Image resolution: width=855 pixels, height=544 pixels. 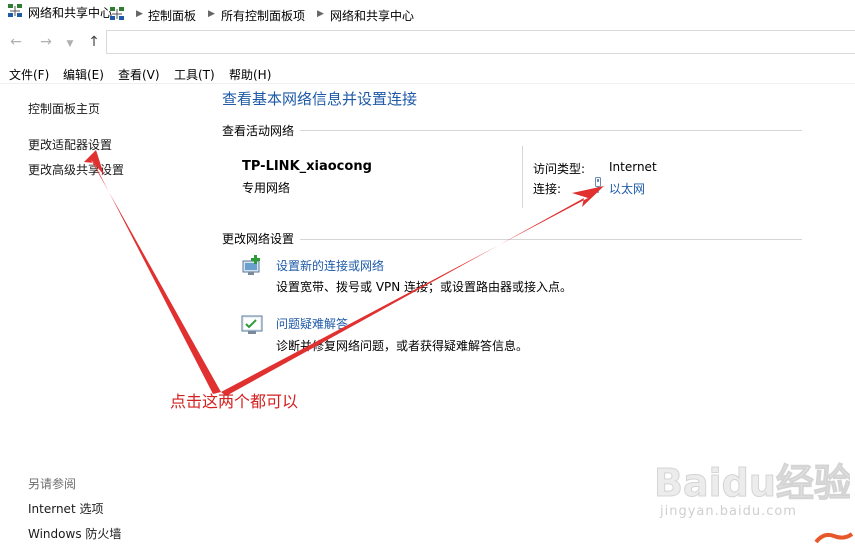 What do you see at coordinates (74, 533) in the screenshot?
I see `see-also-windows-firewall: Windows 防火墙` at bounding box center [74, 533].